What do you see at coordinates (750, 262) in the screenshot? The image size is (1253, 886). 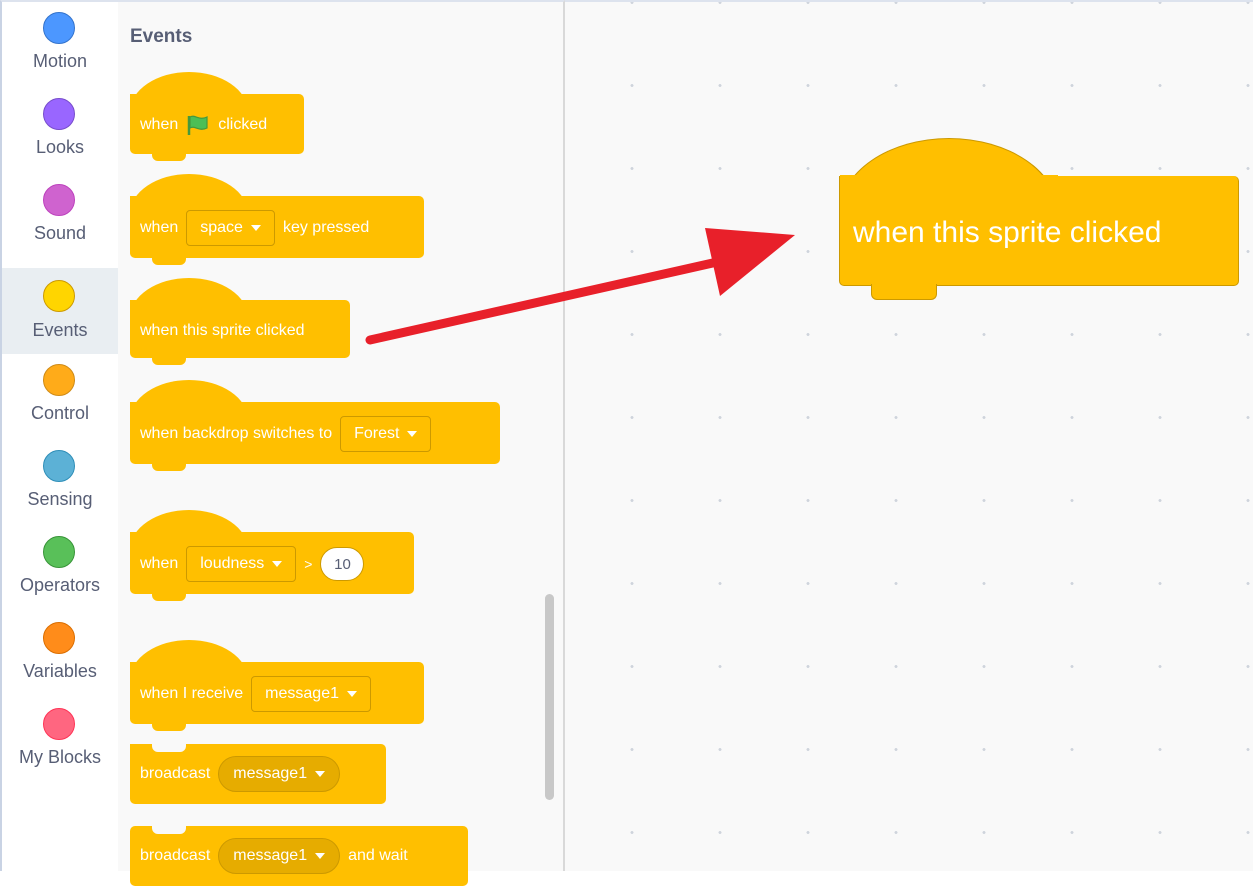 I see `arrow-head` at bounding box center [750, 262].